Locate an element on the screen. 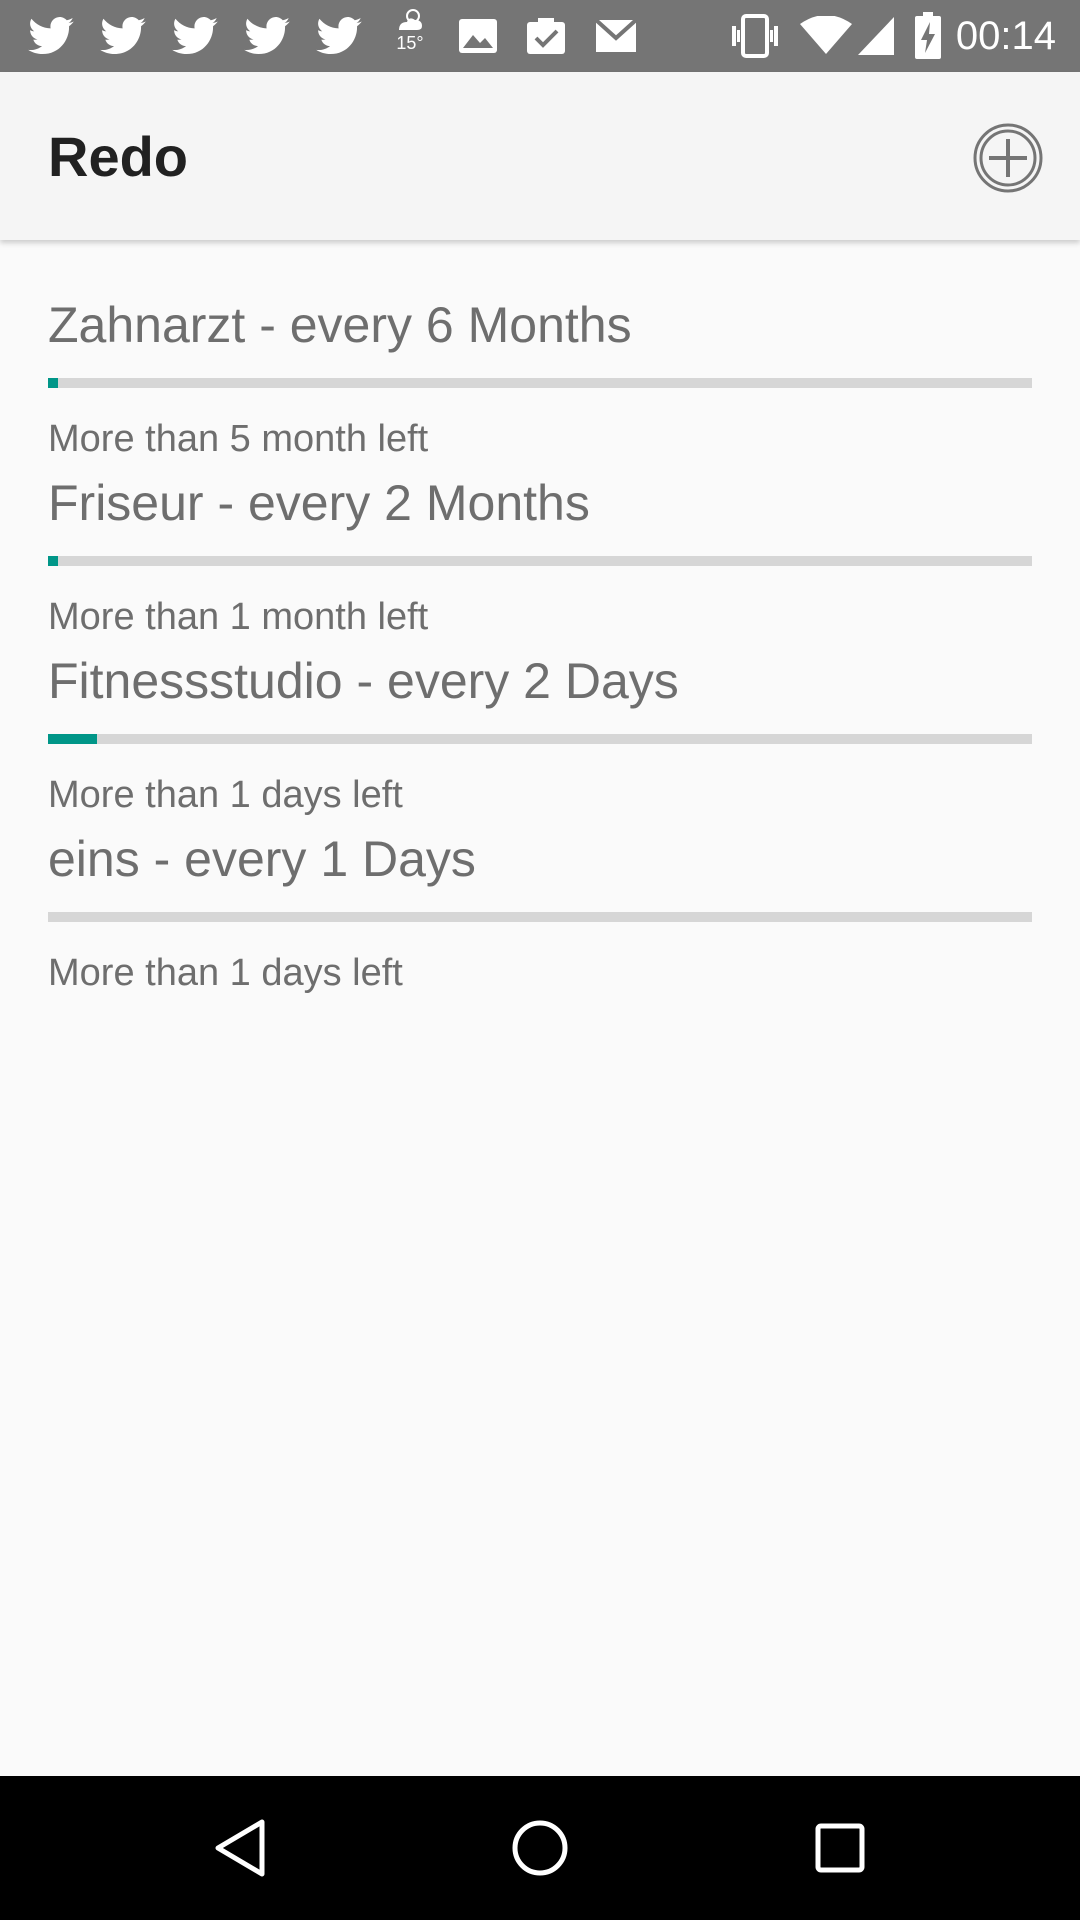 This screenshot has height=1920, width=1080. battery-charging-icon is located at coordinates (928, 36).